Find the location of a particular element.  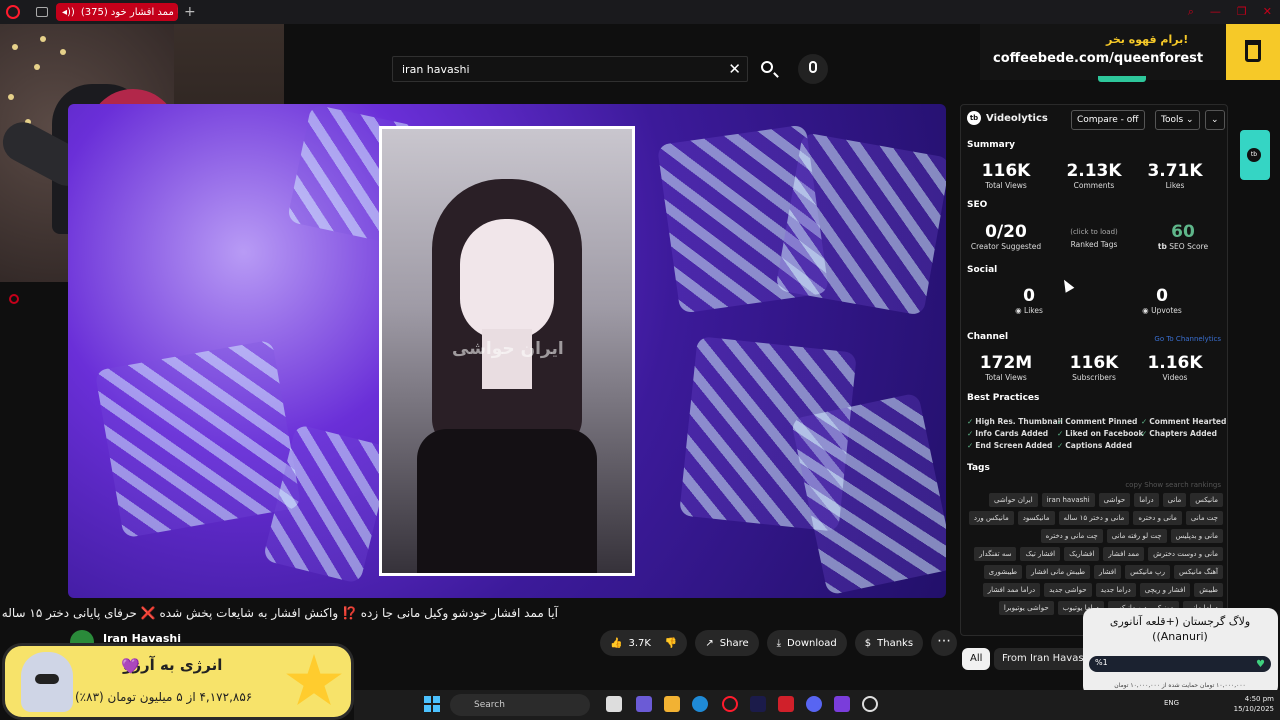

share-button: ↗ Share is located at coordinates (727, 643).